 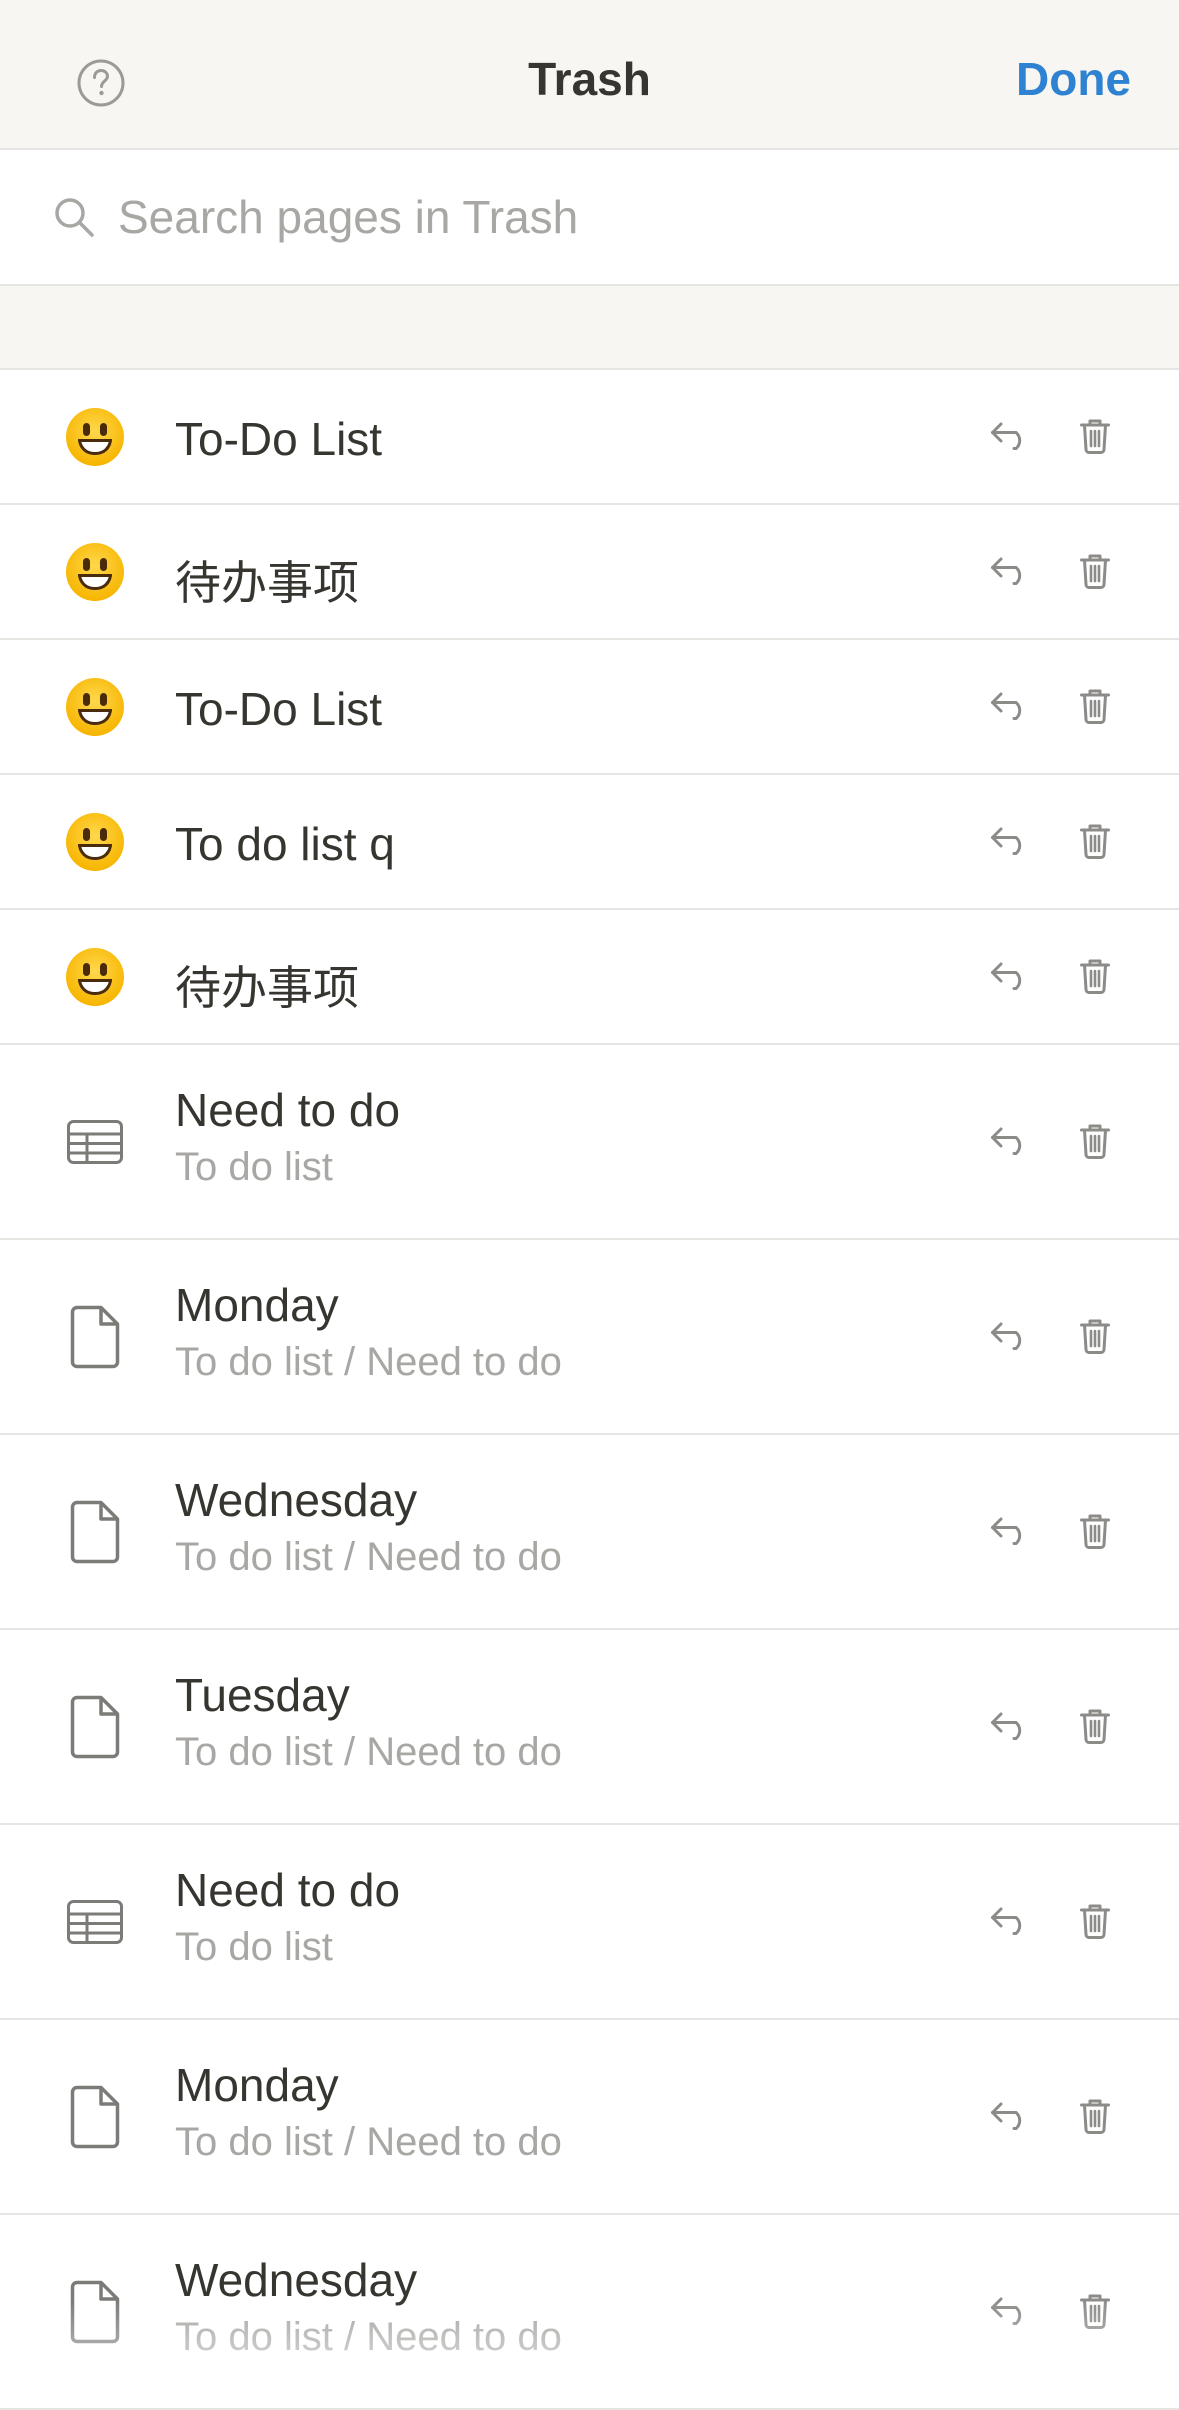 I want to click on search-icon, so click(x=74, y=217).